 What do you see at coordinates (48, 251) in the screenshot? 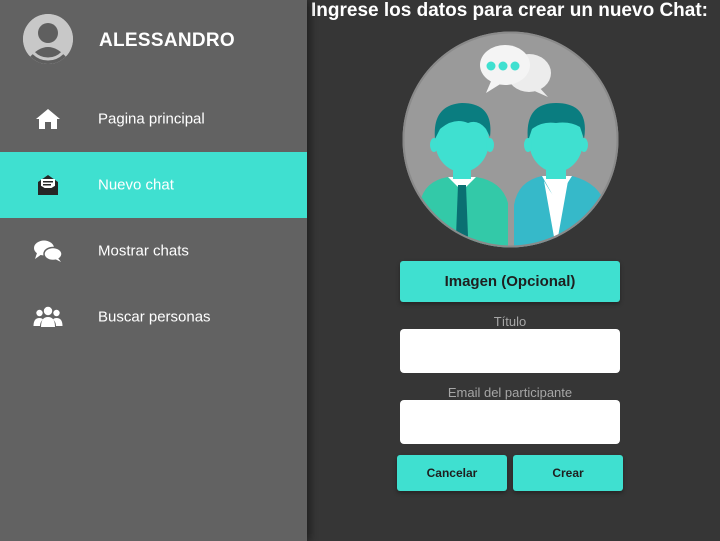
I see `chat-bubbles-icon` at bounding box center [48, 251].